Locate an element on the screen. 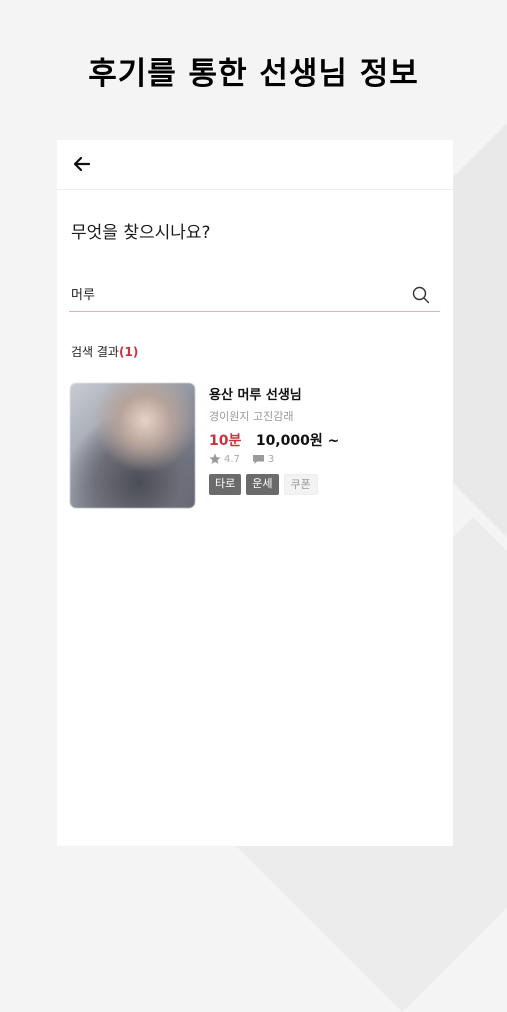 The width and height of the screenshot is (507, 1012). comment-icon is located at coordinates (258, 459).